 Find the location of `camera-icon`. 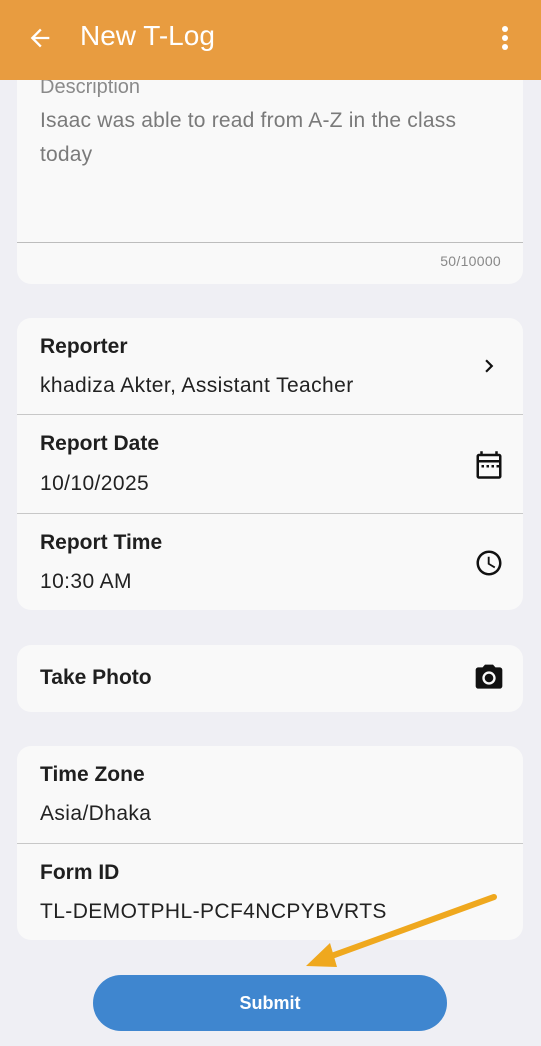

camera-icon is located at coordinates (489, 678).